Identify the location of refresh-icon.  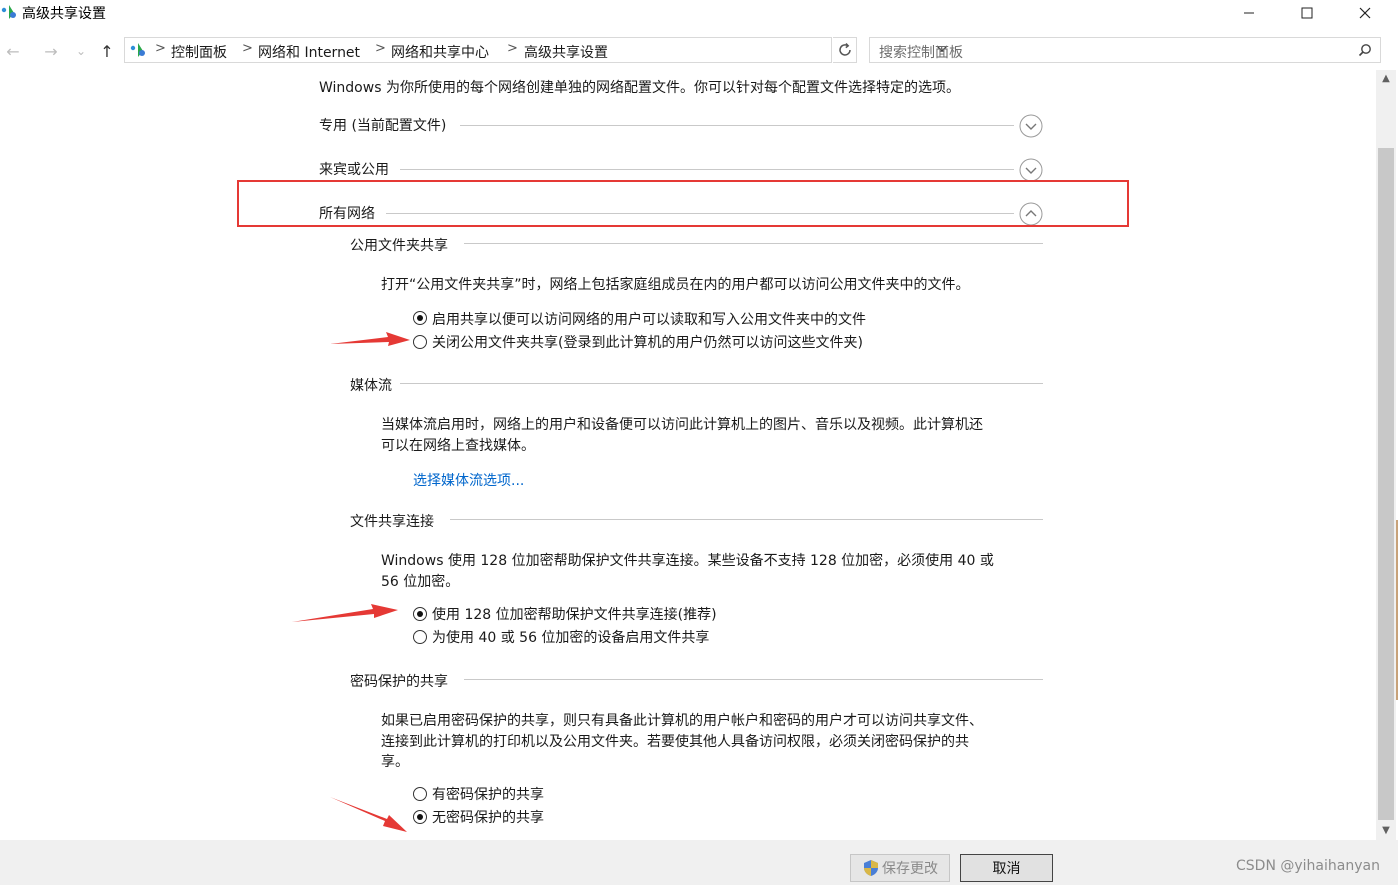
(844, 49).